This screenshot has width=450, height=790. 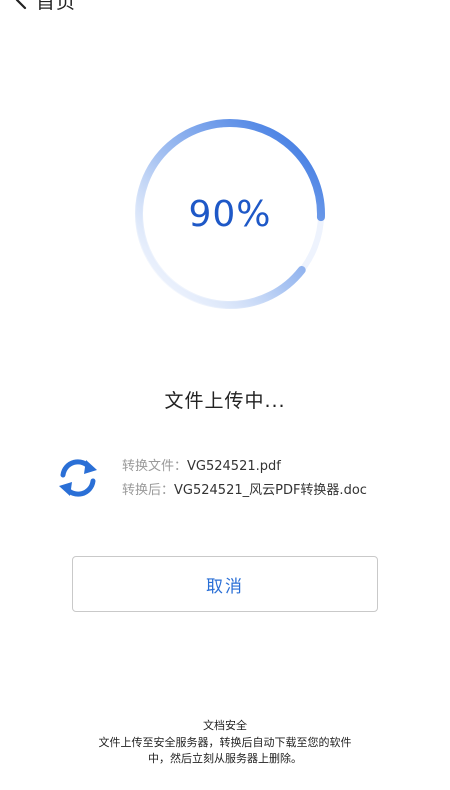 I want to click on progress-ring: 90%, so click(x=230, y=214).